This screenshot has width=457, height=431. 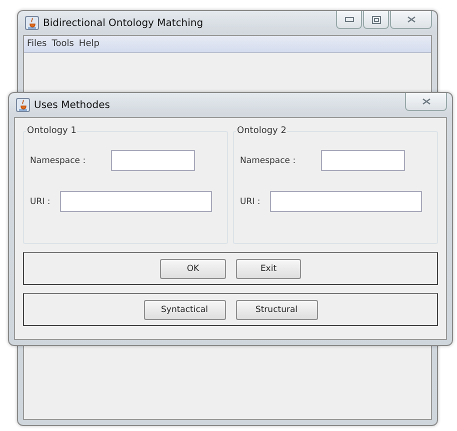 I want to click on group-title: Ontology 2, so click(x=262, y=131).